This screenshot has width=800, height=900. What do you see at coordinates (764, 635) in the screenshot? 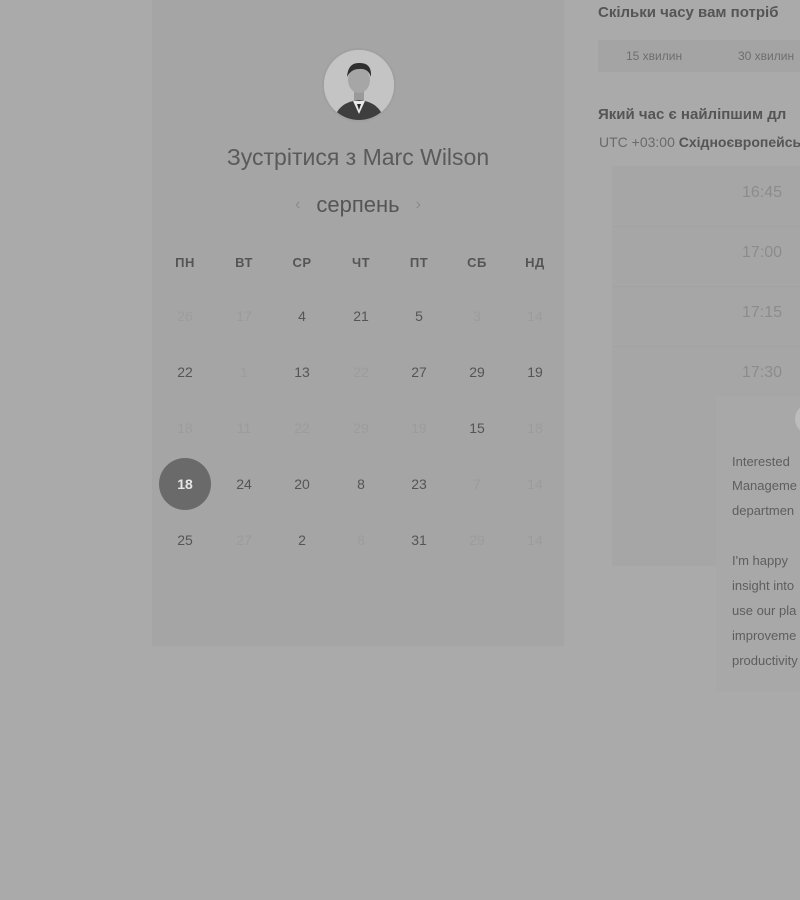
I see `description-line: improveme` at bounding box center [764, 635].